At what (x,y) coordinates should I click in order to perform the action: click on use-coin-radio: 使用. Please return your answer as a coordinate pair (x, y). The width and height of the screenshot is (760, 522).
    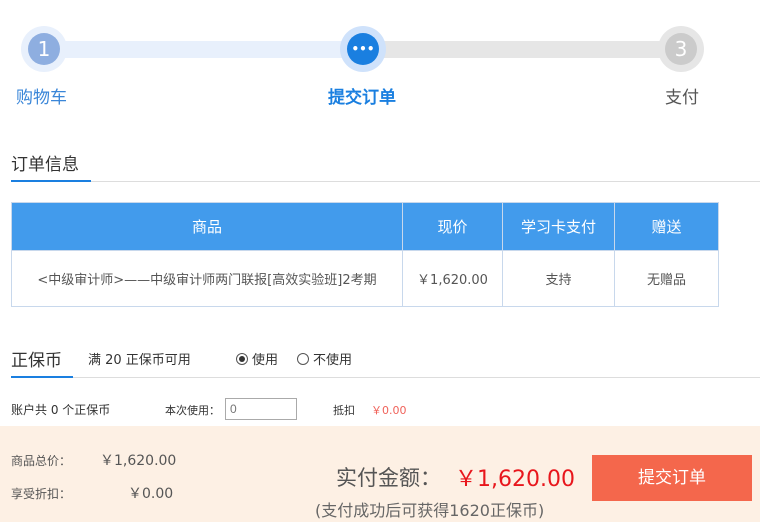
    Looking at the image, I should click on (257, 358).